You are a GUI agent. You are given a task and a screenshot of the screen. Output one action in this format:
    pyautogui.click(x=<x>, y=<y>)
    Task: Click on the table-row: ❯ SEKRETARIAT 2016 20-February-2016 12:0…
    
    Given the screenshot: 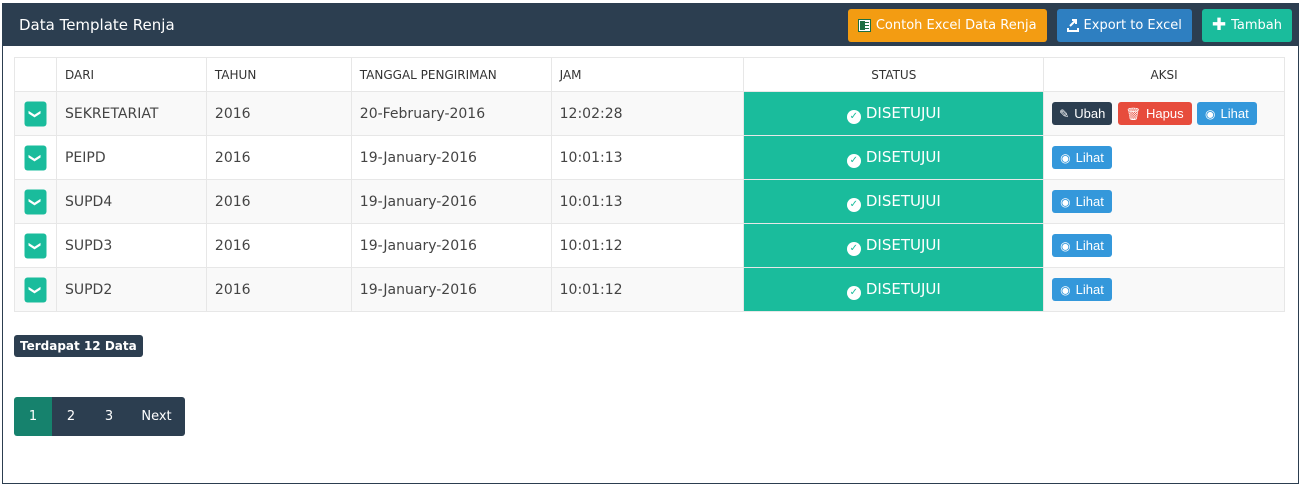 What is the action you would take?
    pyautogui.click(x=649, y=113)
    